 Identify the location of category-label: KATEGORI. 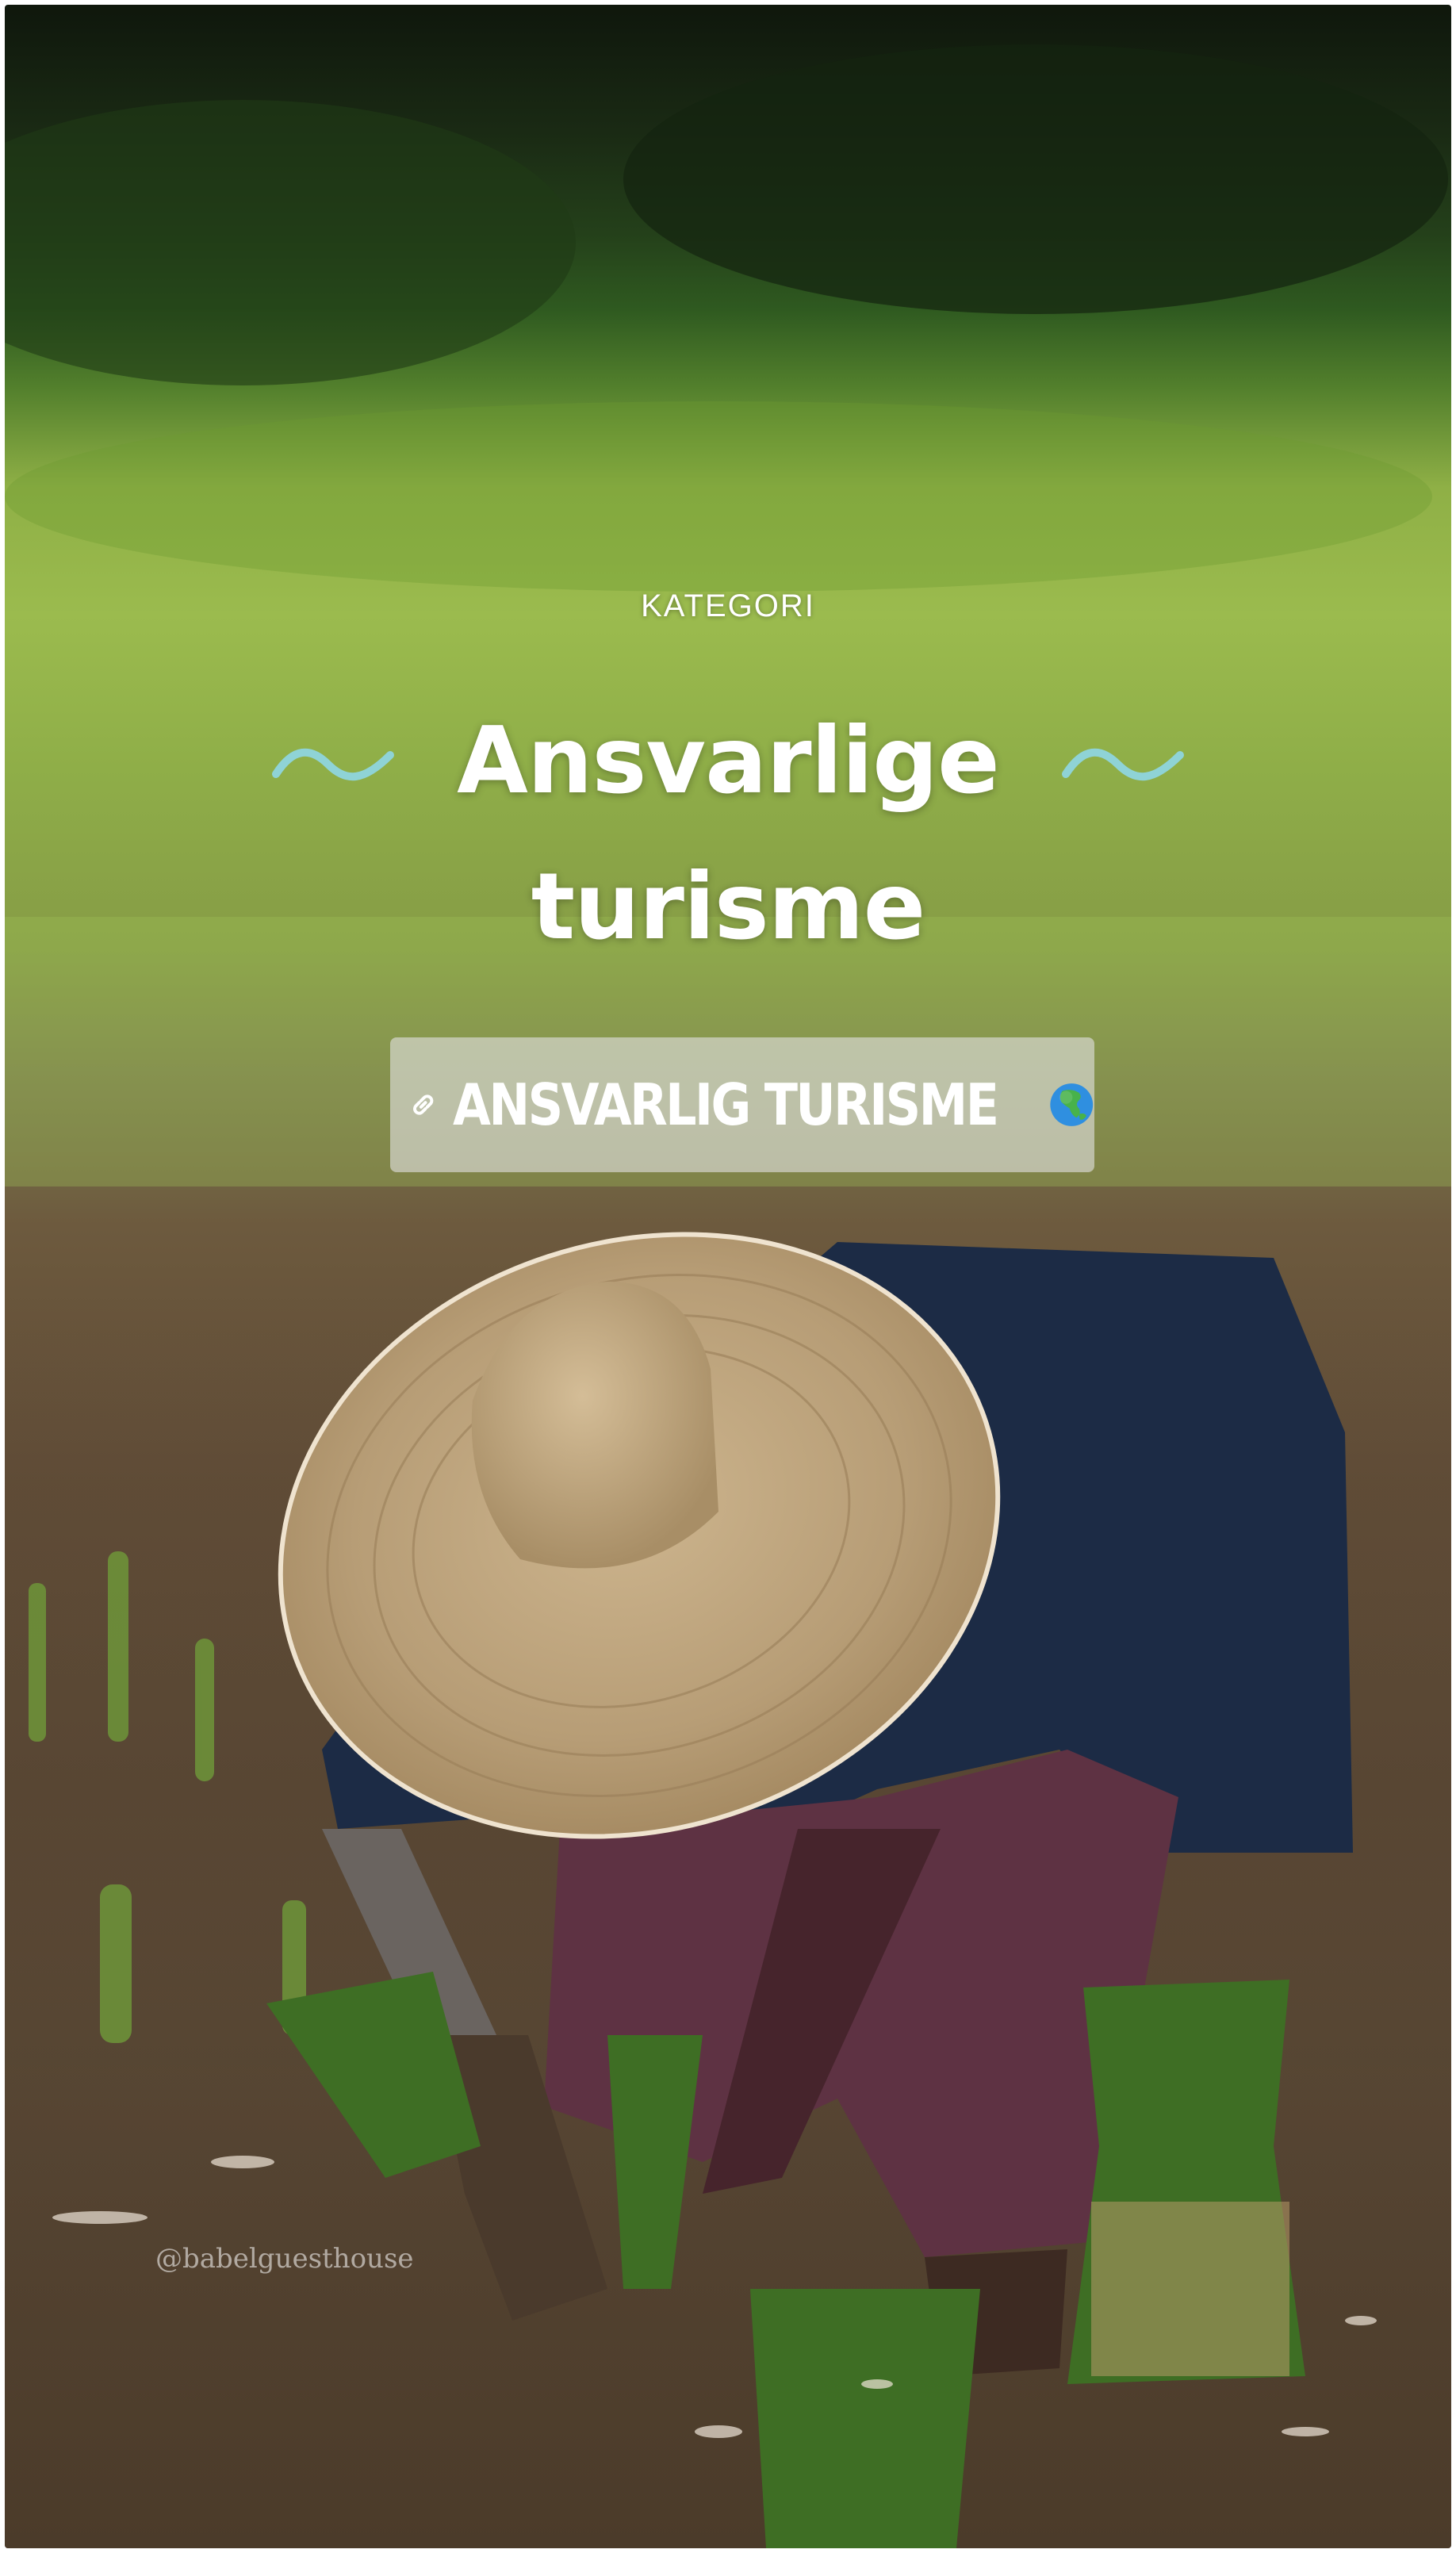
(728, 606).